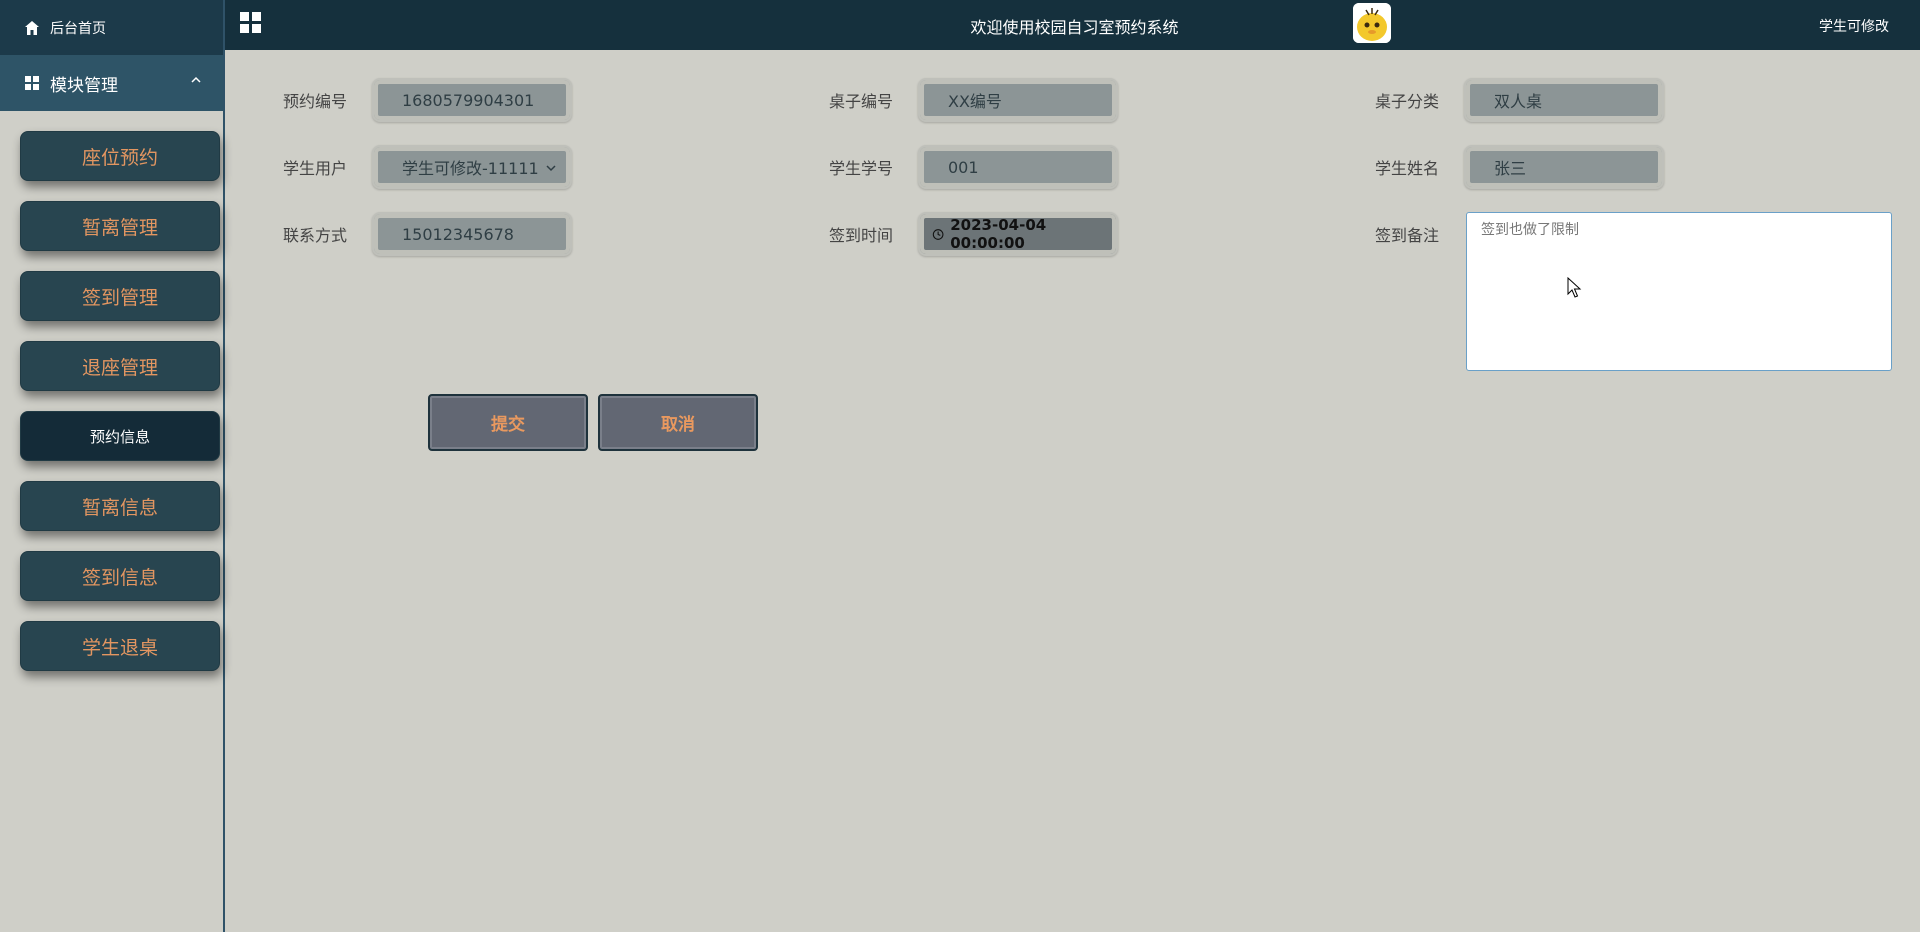 The image size is (1920, 932). What do you see at coordinates (1564, 167) in the screenshot?
I see `student-name-field: 张三` at bounding box center [1564, 167].